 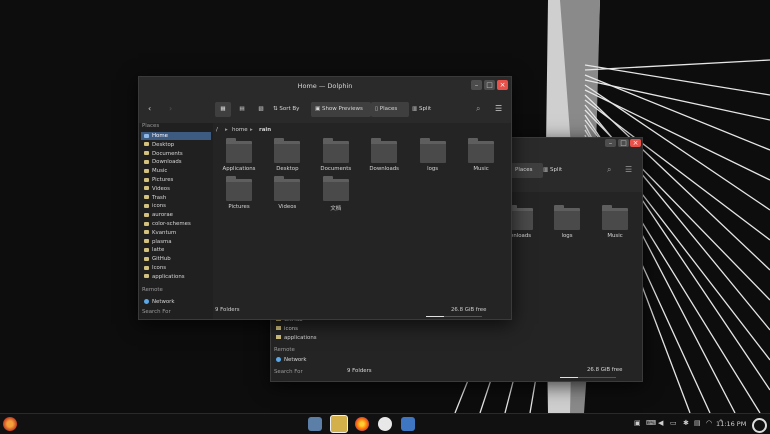 I want to click on sidebar-item-downloads: Downloads, so click(x=176, y=162).